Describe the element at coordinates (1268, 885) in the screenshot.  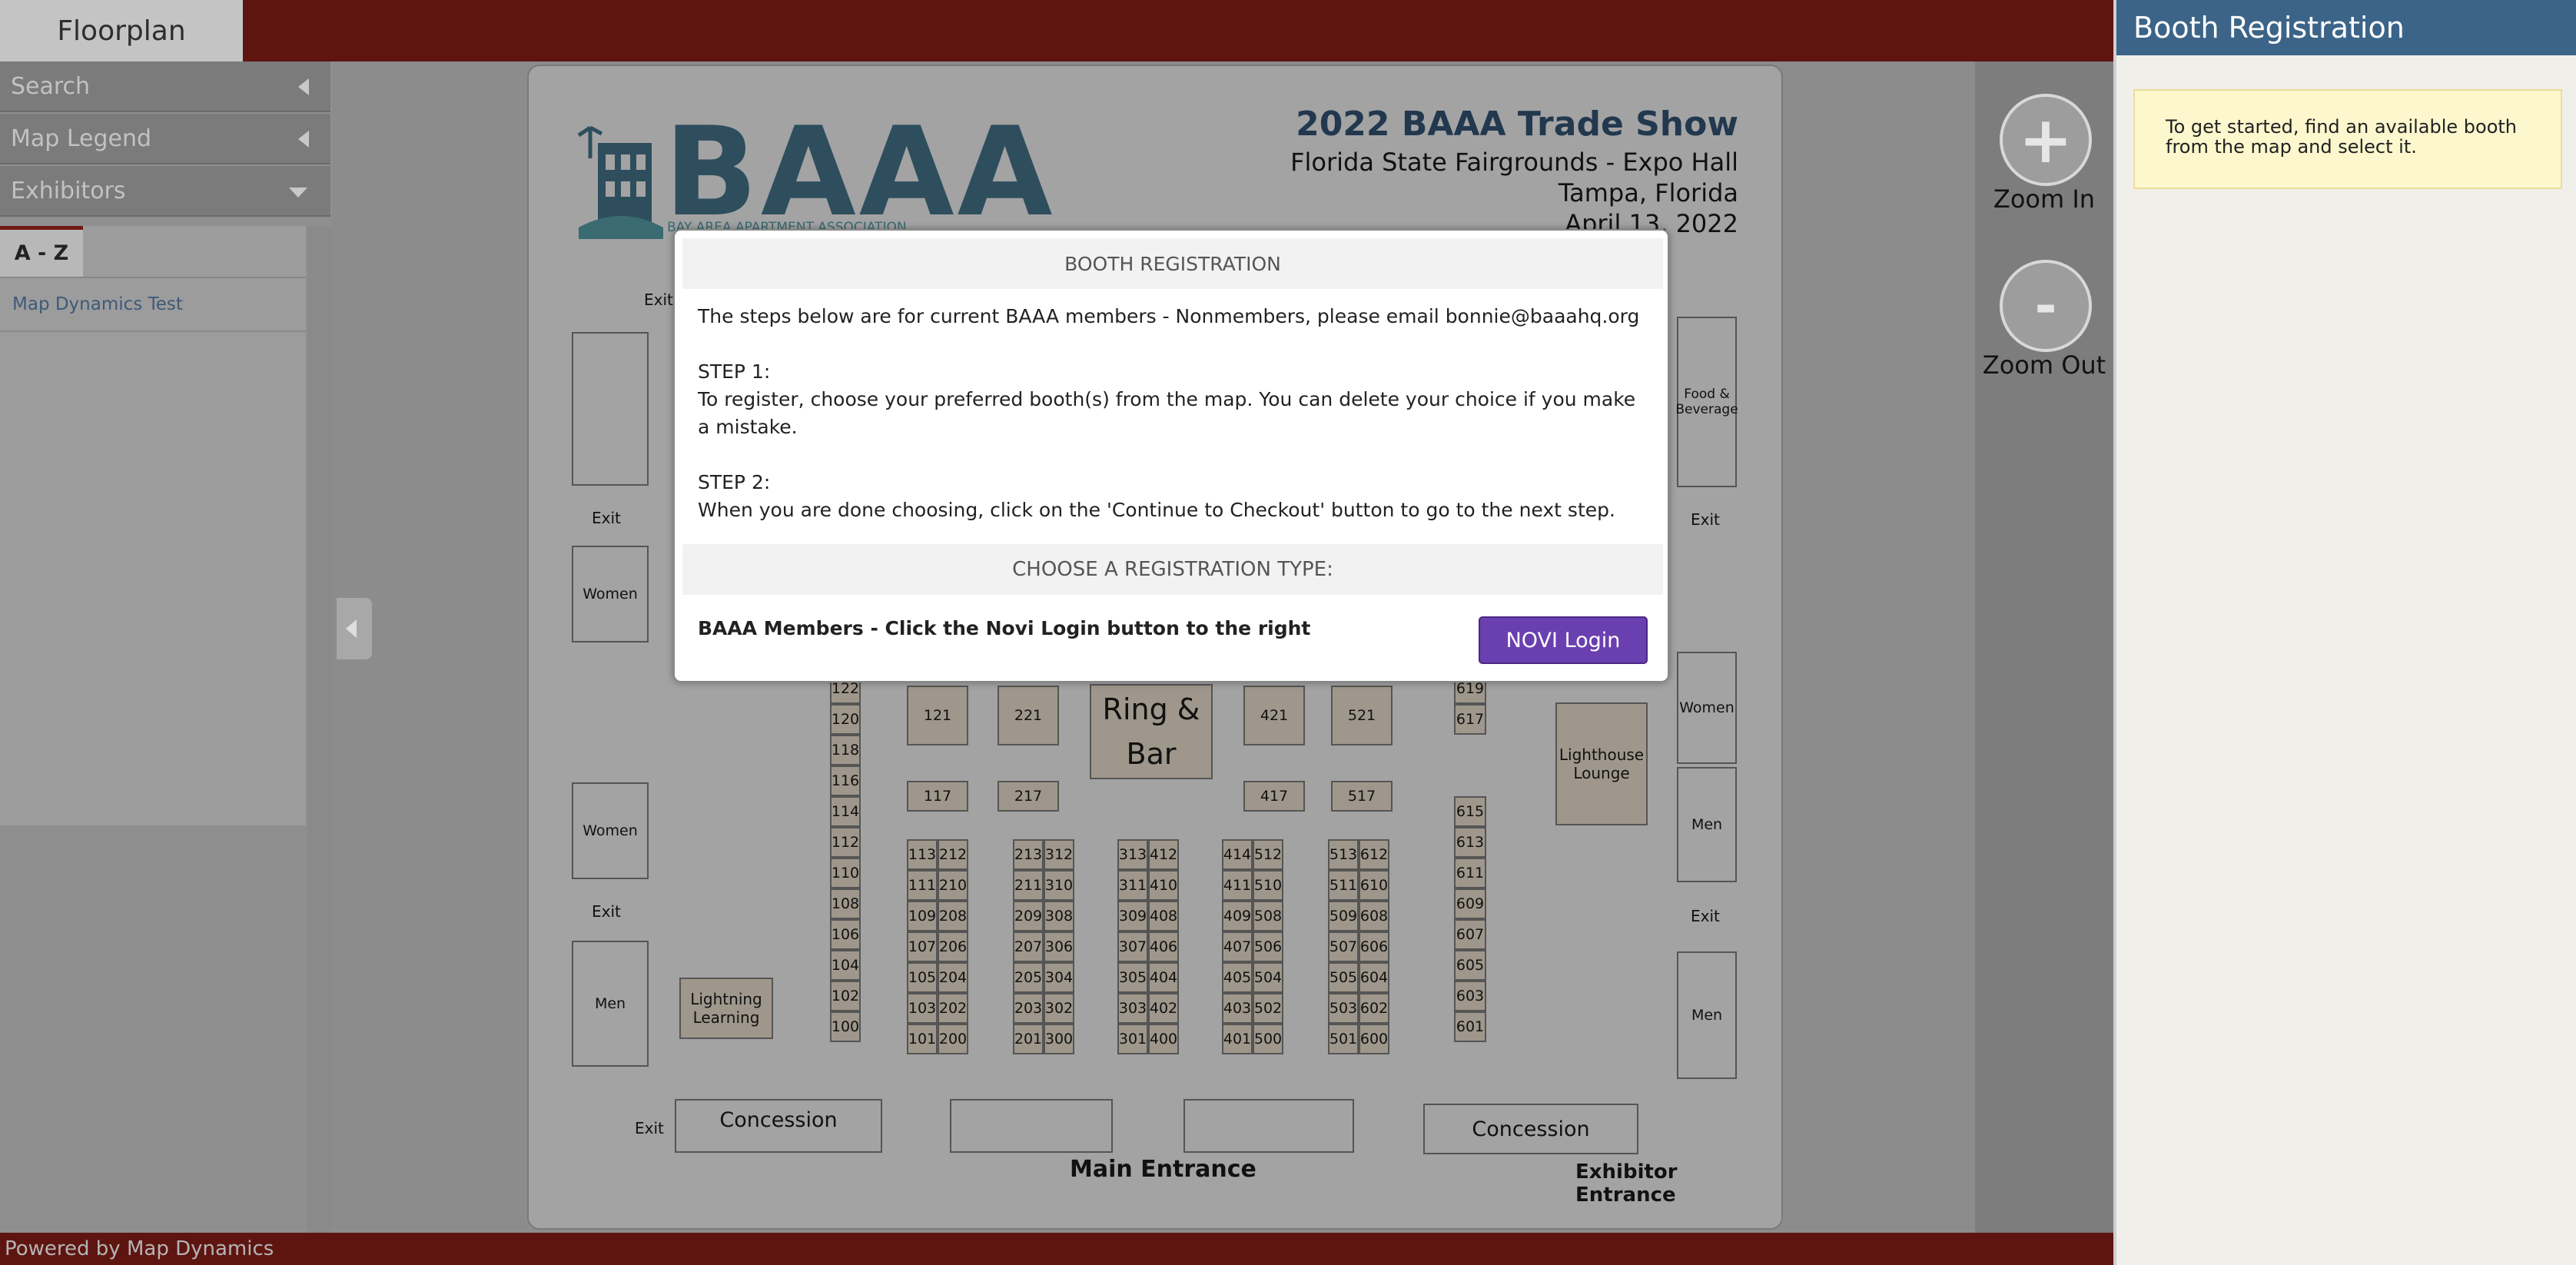
I see `booth-510: 510` at that location.